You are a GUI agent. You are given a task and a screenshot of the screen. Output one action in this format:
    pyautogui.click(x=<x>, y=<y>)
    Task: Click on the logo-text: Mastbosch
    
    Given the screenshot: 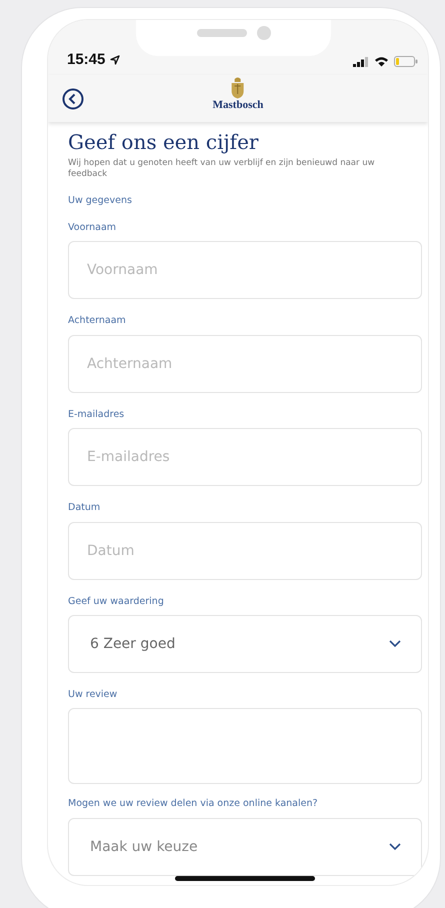 What is the action you would take?
    pyautogui.click(x=238, y=105)
    